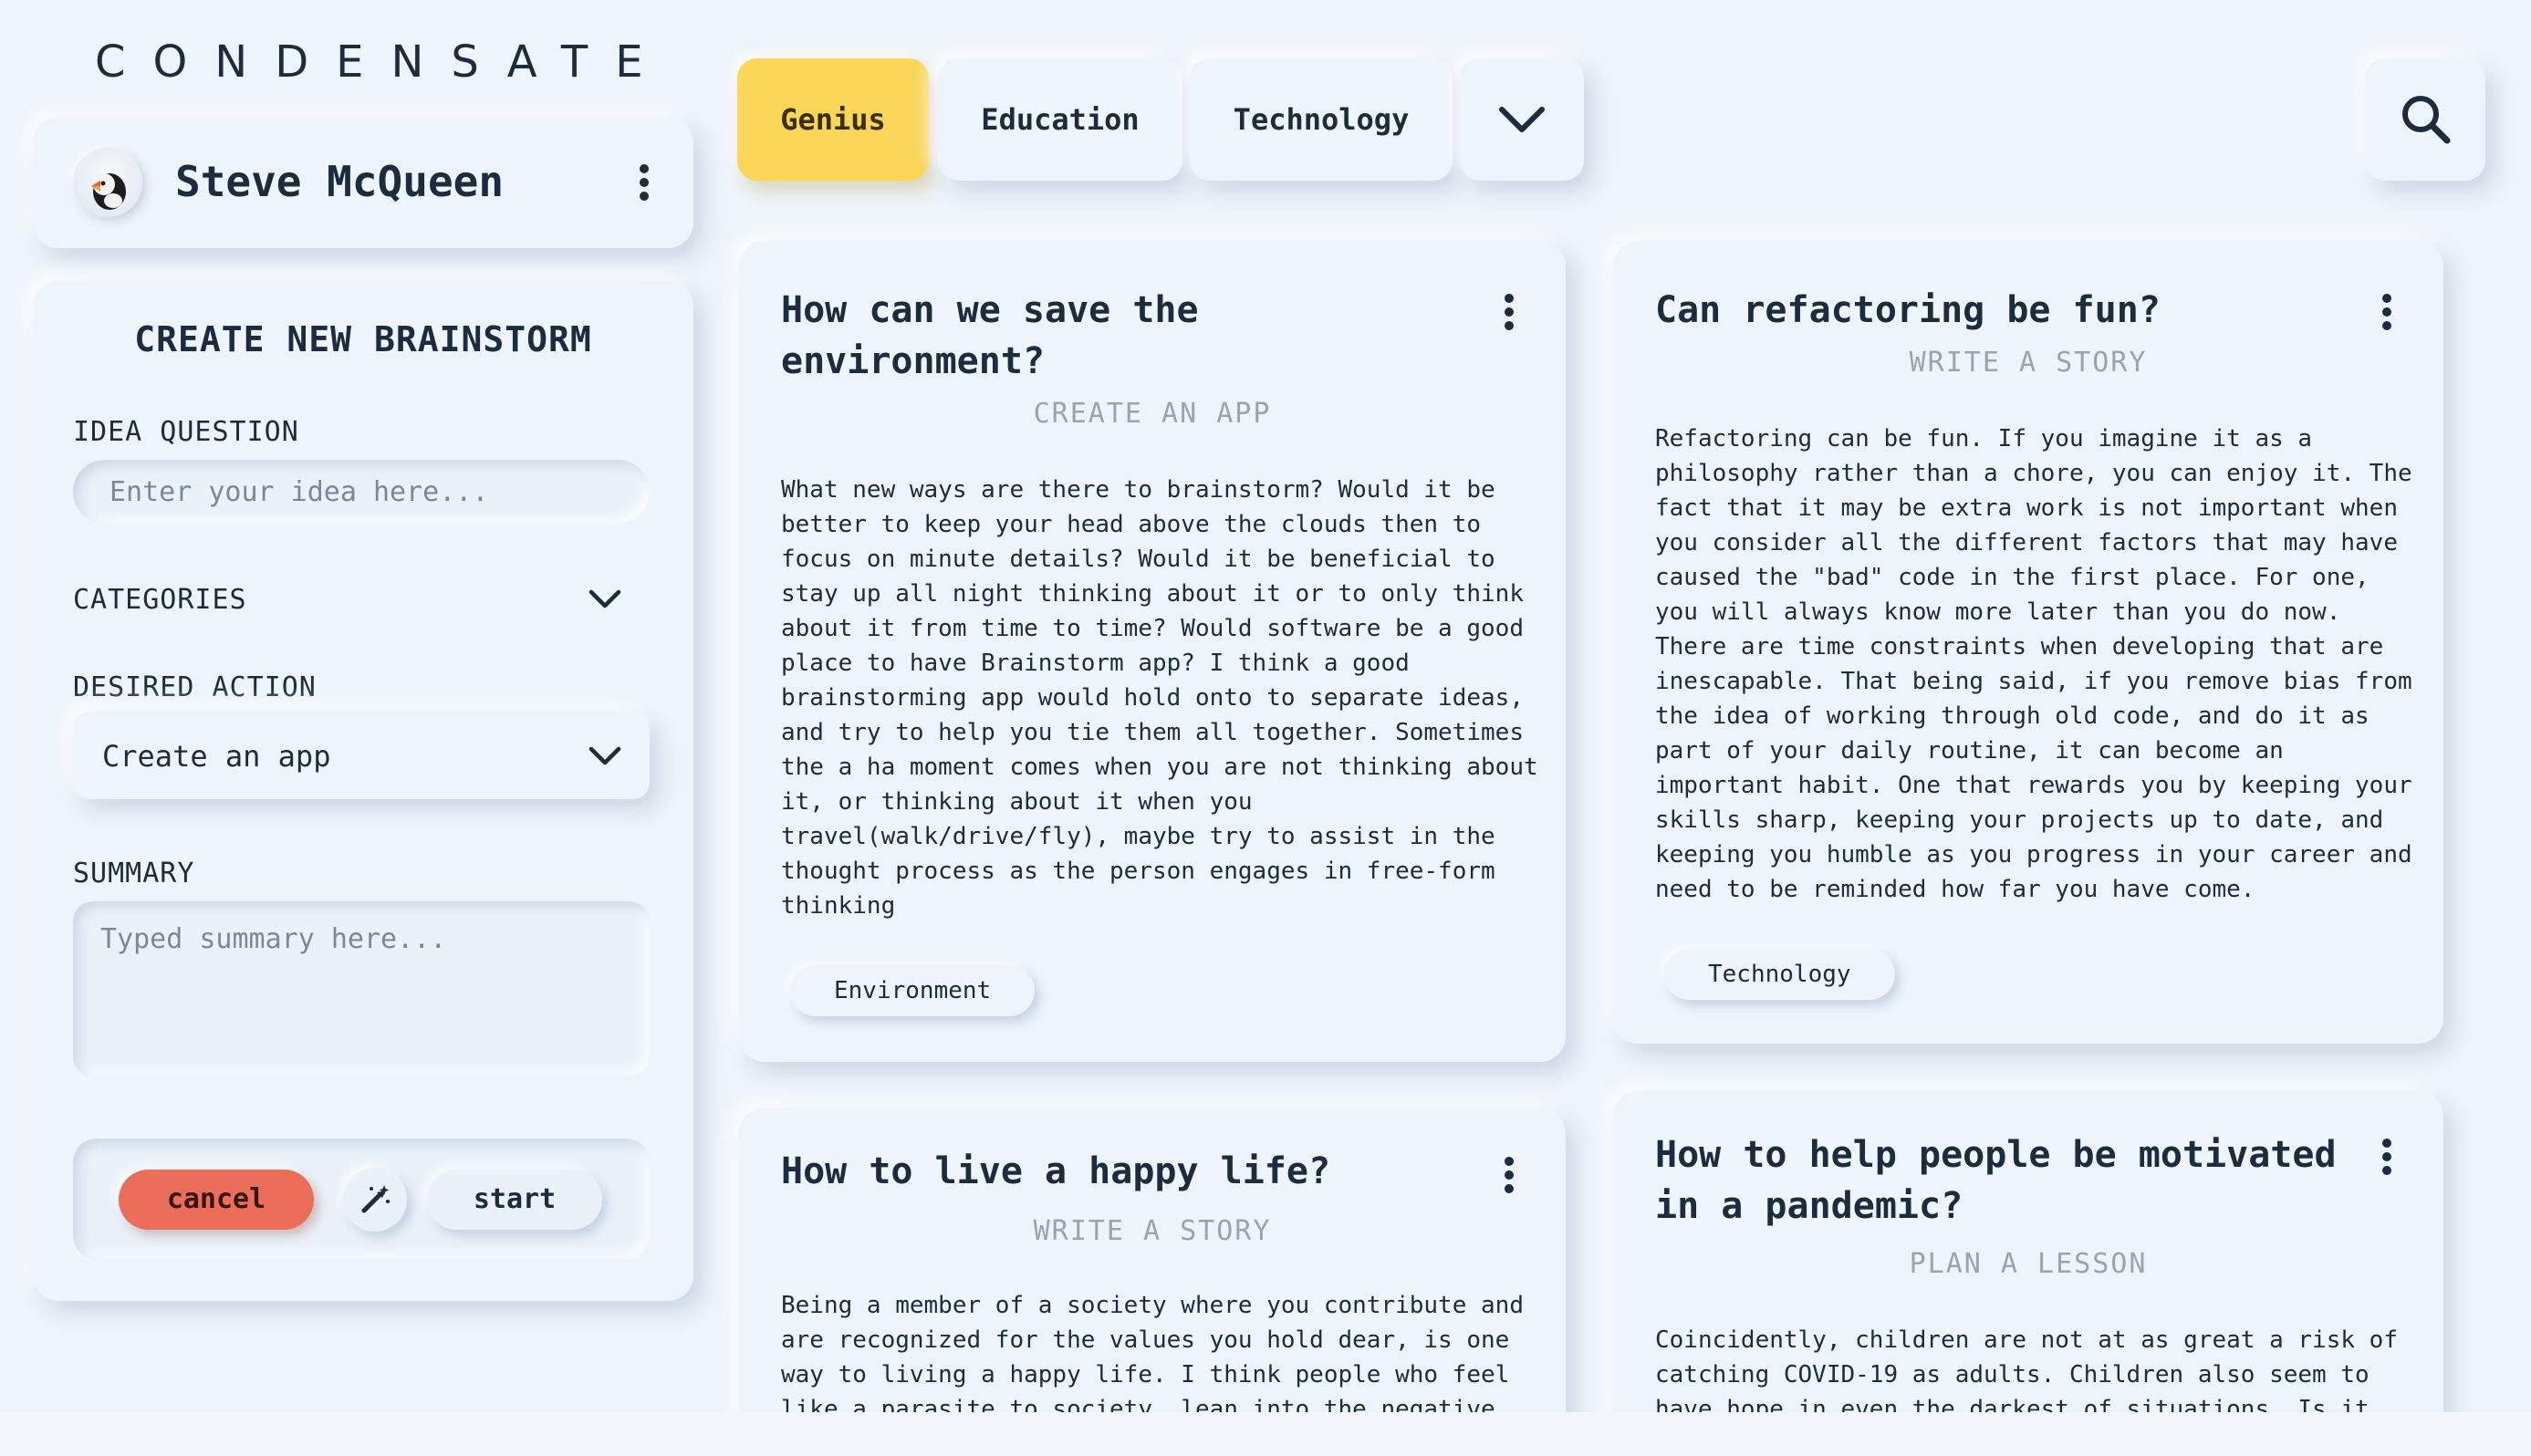 This screenshot has width=2531, height=1456. What do you see at coordinates (1908, 310) in the screenshot?
I see `card-title: Can refactoring be fun?` at bounding box center [1908, 310].